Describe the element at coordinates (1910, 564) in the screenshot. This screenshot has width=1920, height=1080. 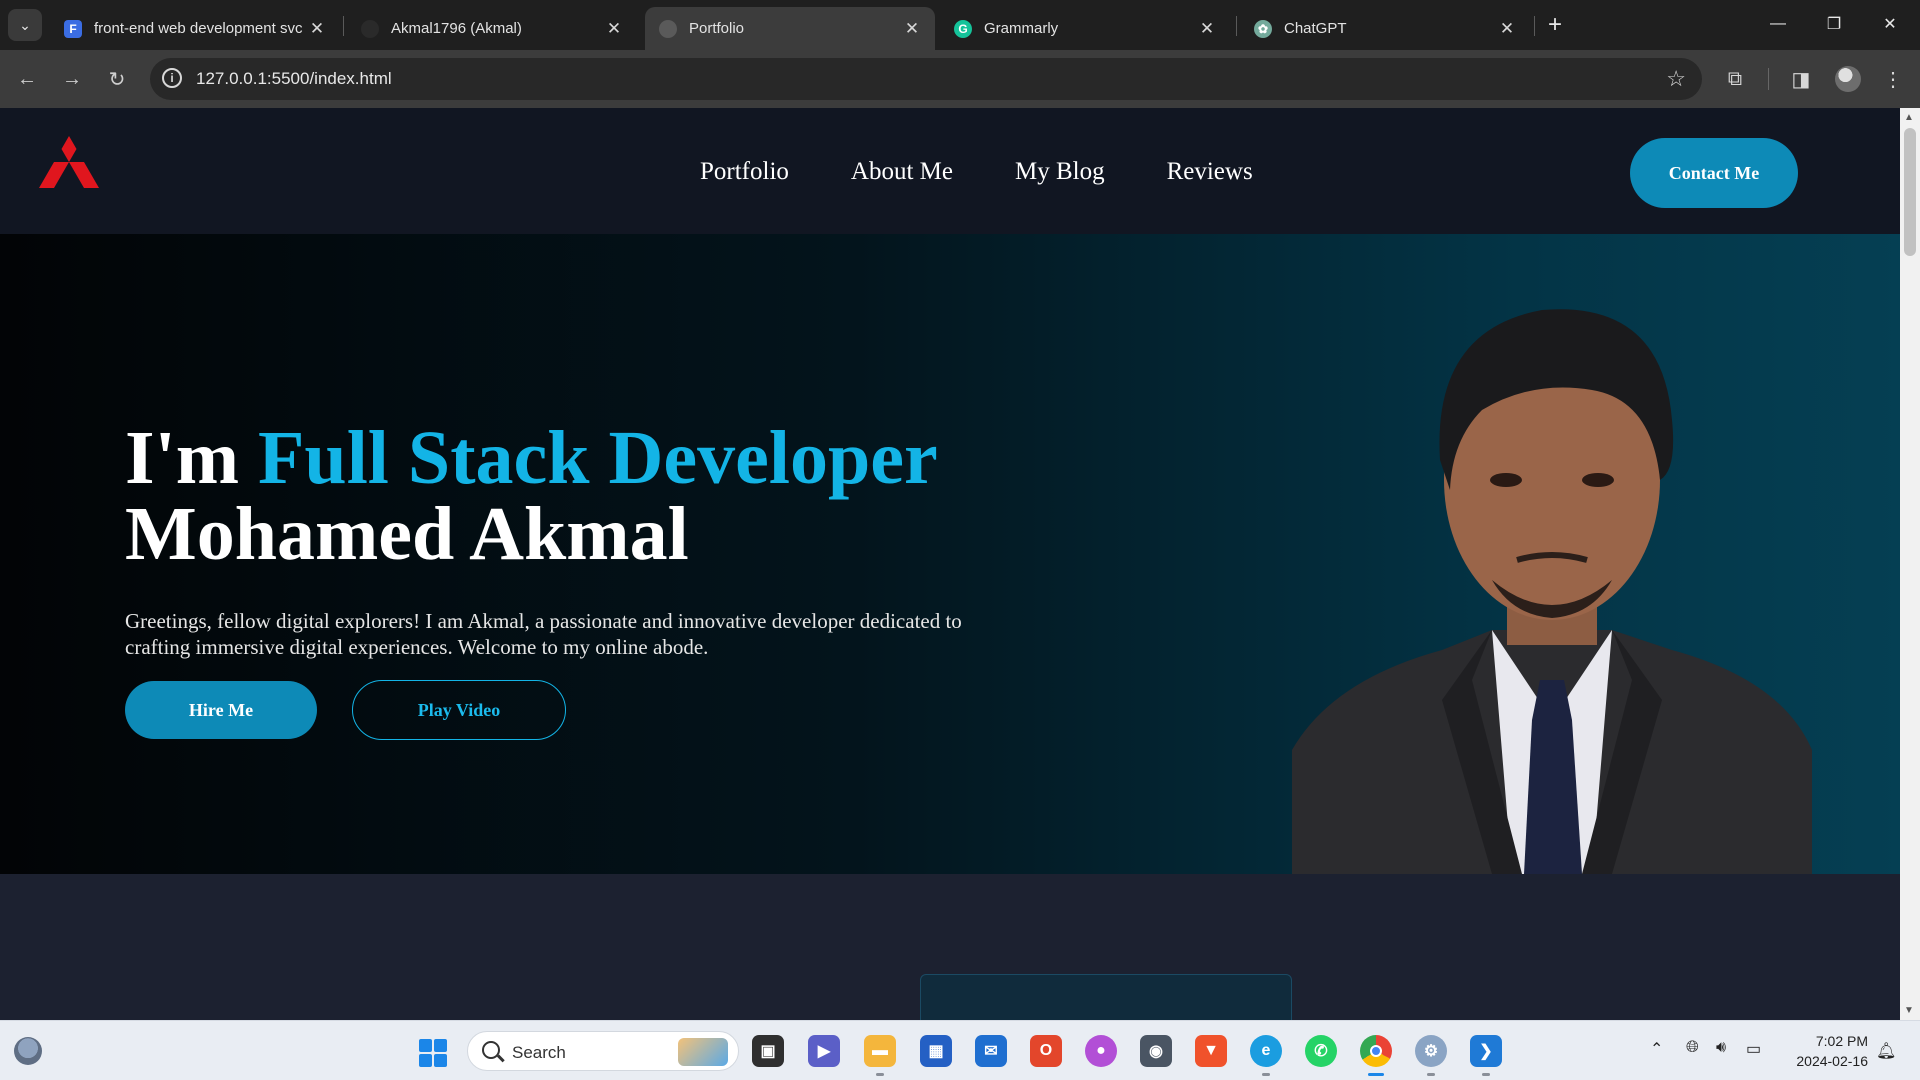
I see `page-scrollbar: ▲ ▼` at that location.